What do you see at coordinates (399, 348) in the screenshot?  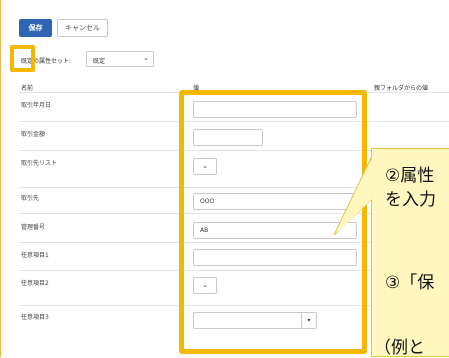 I see `callout-line-4: （例と` at bounding box center [399, 348].